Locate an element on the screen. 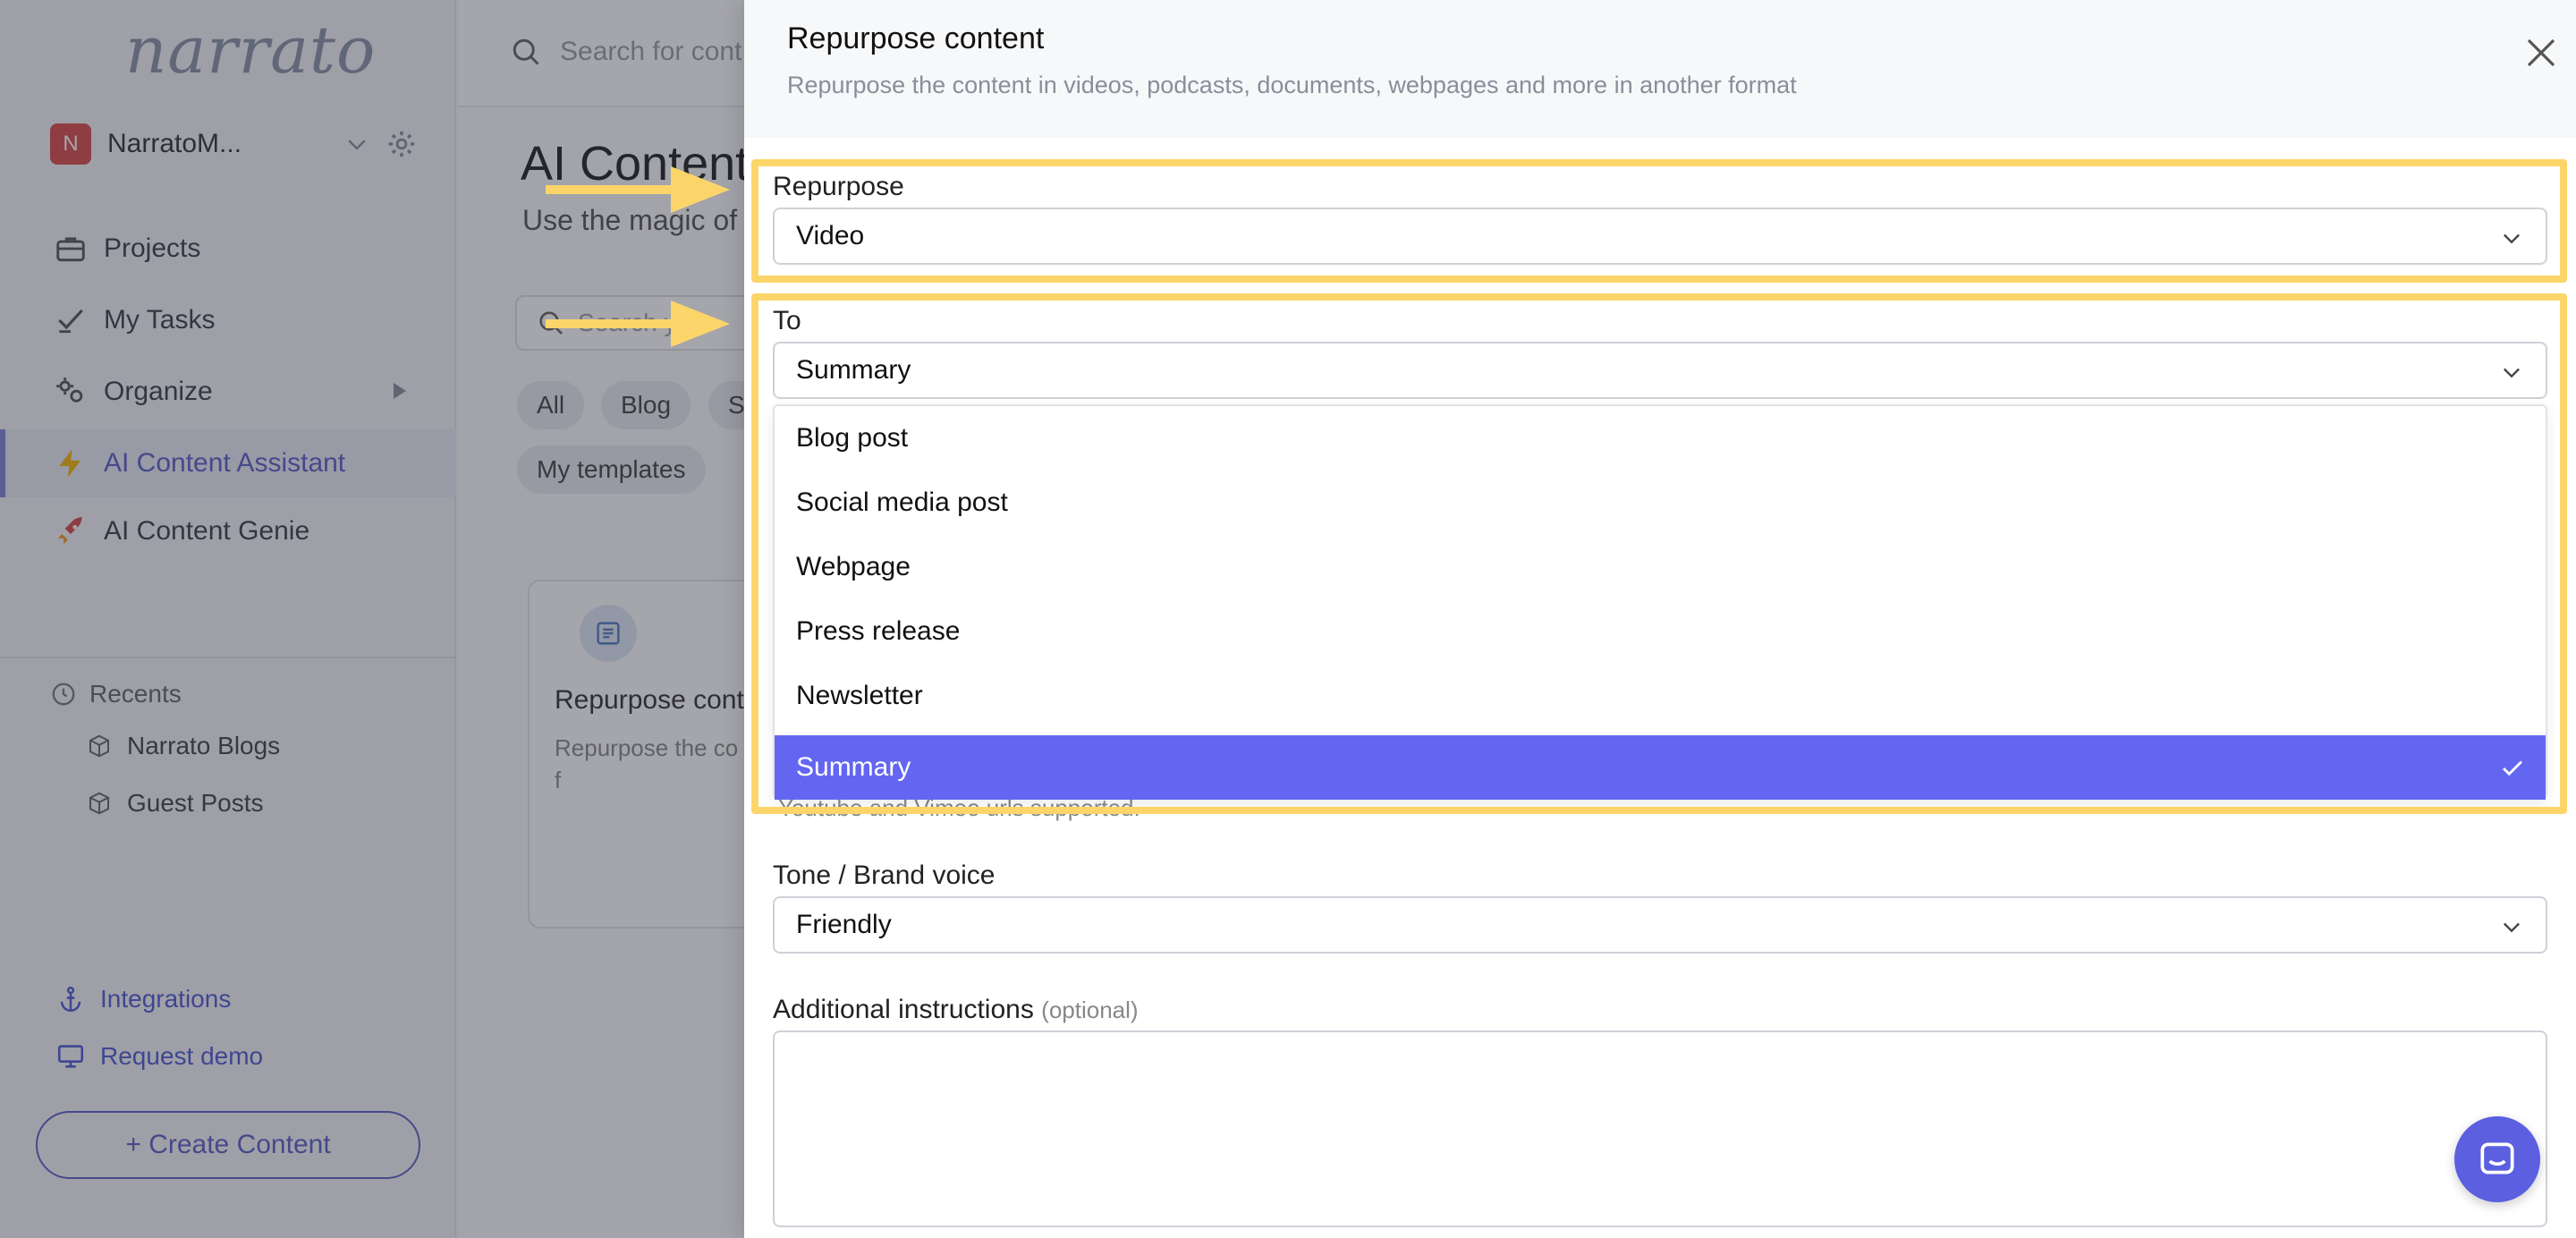  tone-label: Tone / Brand voice is located at coordinates (884, 875).